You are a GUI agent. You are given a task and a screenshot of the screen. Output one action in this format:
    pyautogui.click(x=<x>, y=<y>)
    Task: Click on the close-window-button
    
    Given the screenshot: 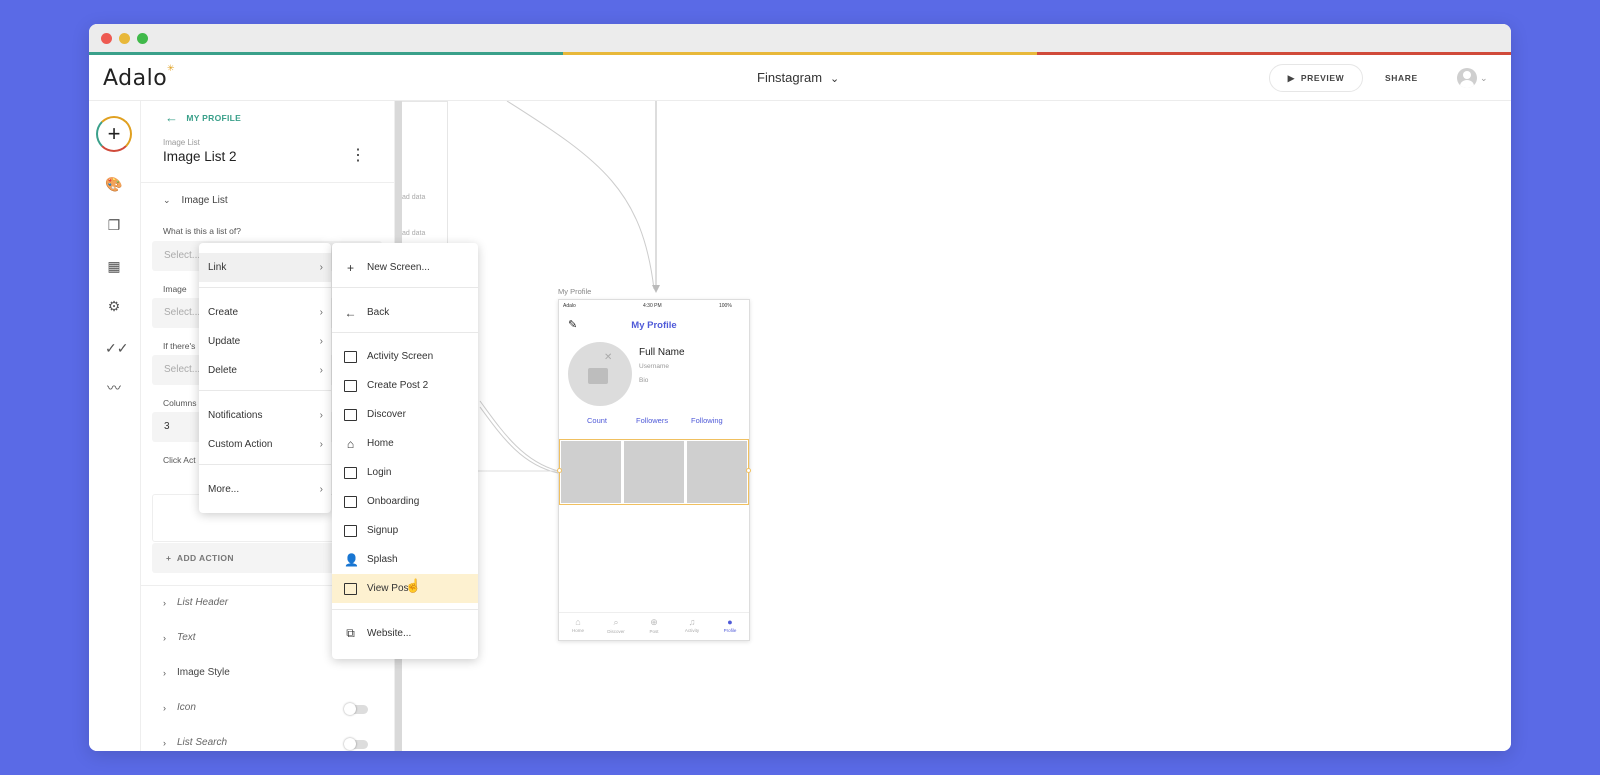 What is the action you would take?
    pyautogui.click(x=106, y=38)
    